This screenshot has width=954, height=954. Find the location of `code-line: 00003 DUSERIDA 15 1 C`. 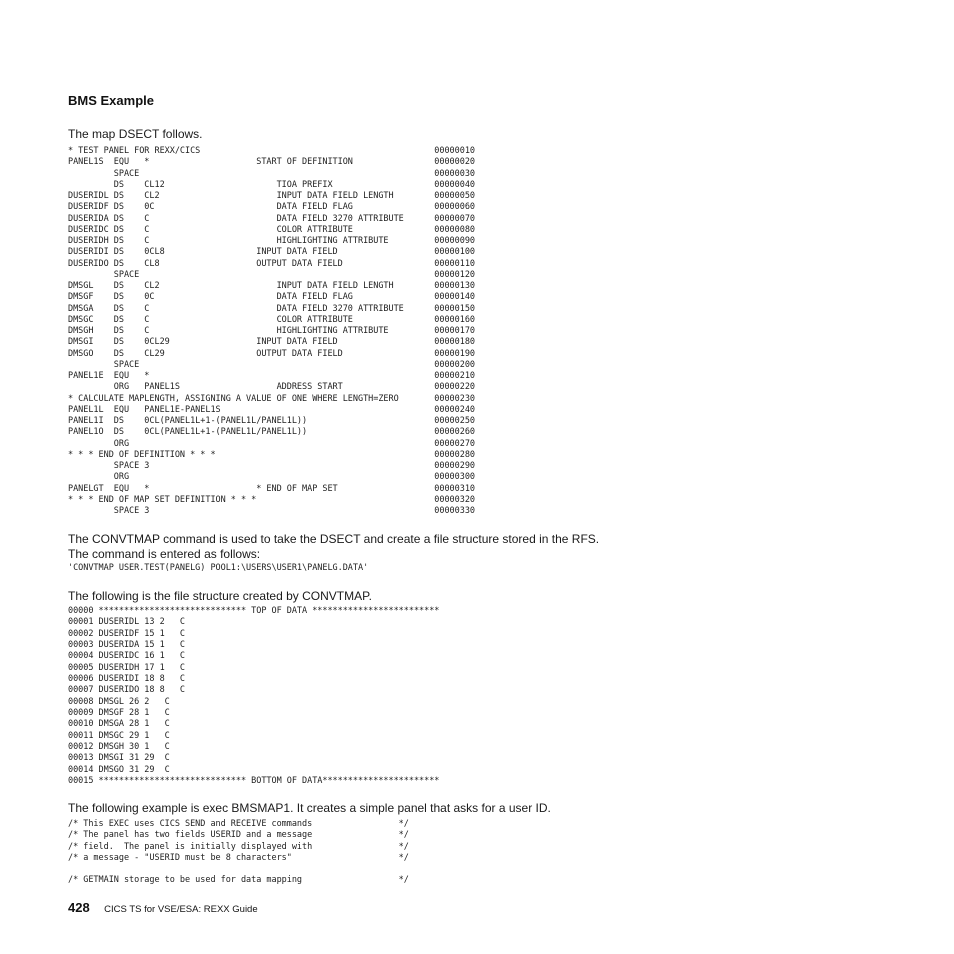

code-line: 00003 DUSERIDA 15 1 C is located at coordinates (127, 644).